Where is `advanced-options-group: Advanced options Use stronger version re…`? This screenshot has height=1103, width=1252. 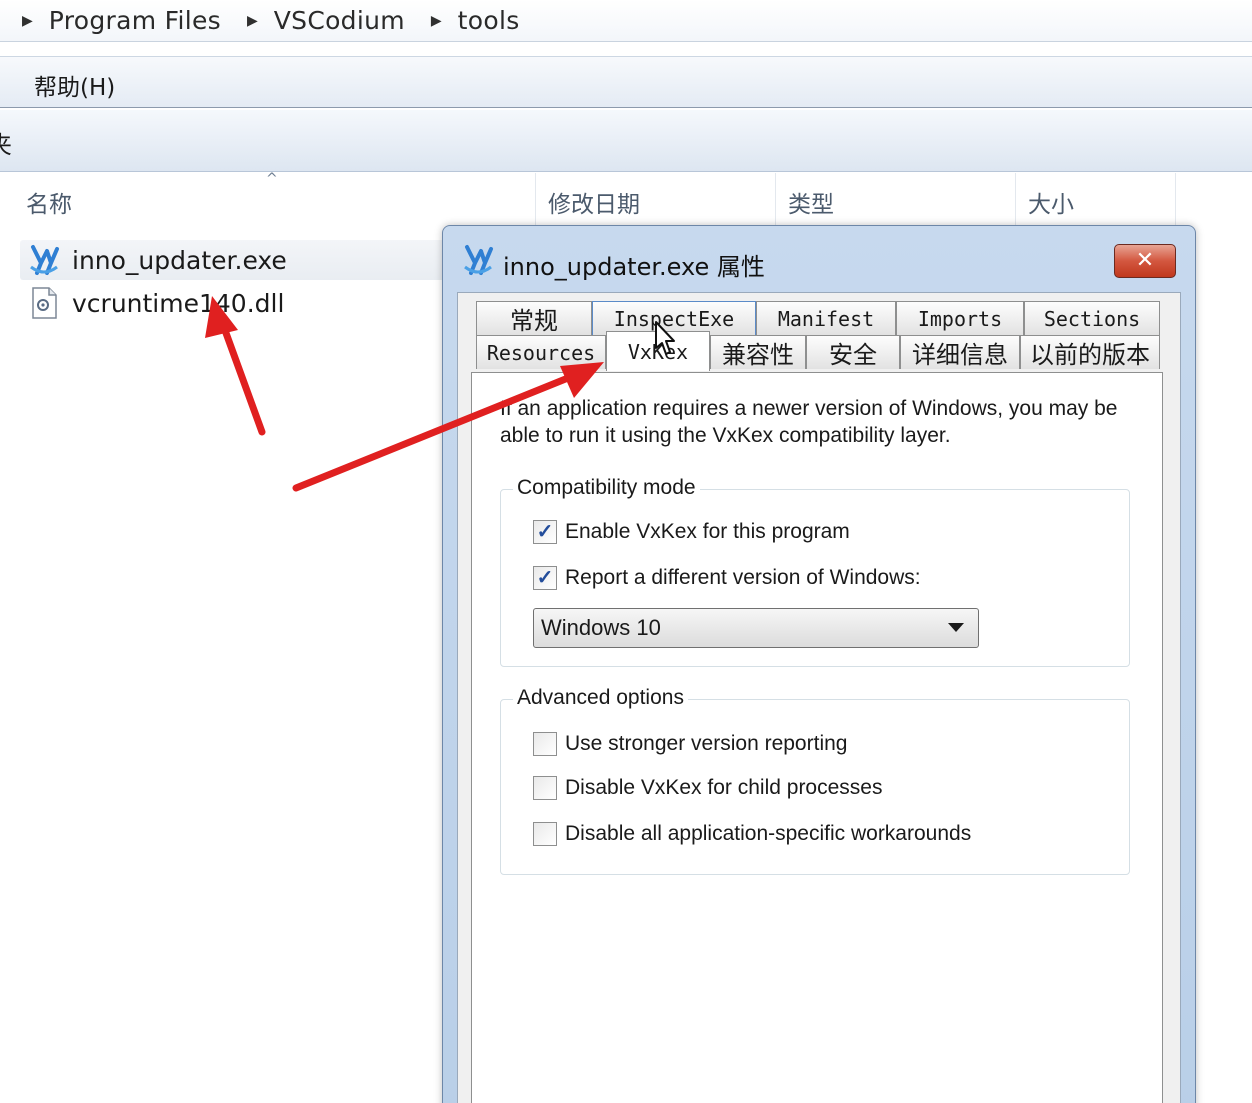
advanced-options-group: Advanced options Use stronger version re… is located at coordinates (815, 780).